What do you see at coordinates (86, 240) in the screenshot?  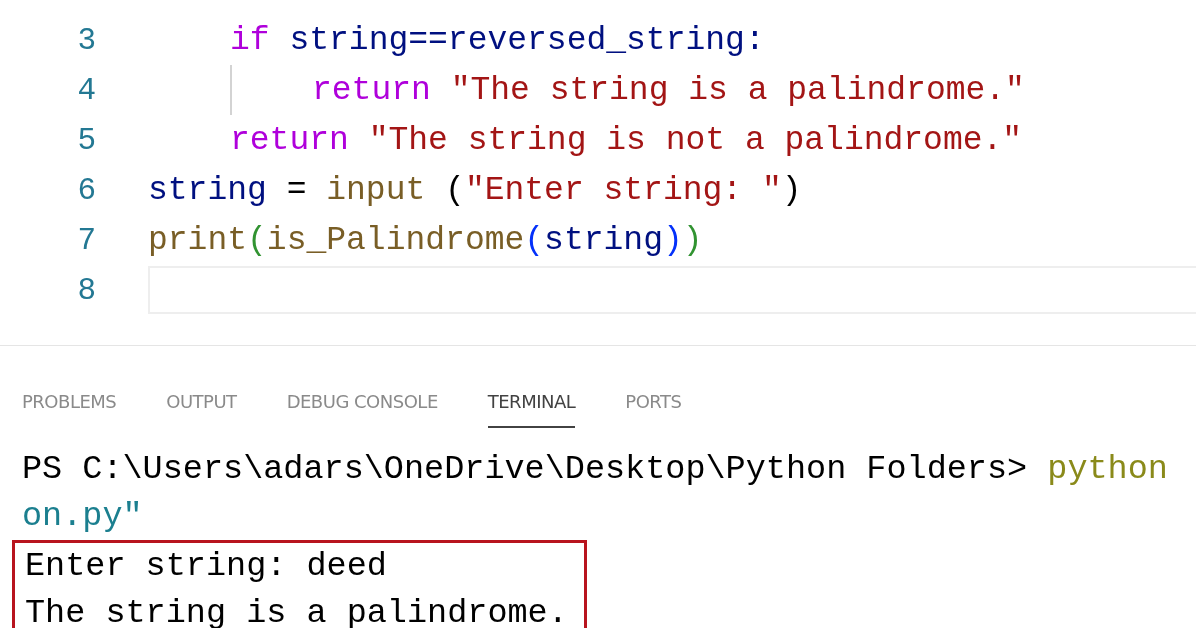 I see `line-number: 7` at bounding box center [86, 240].